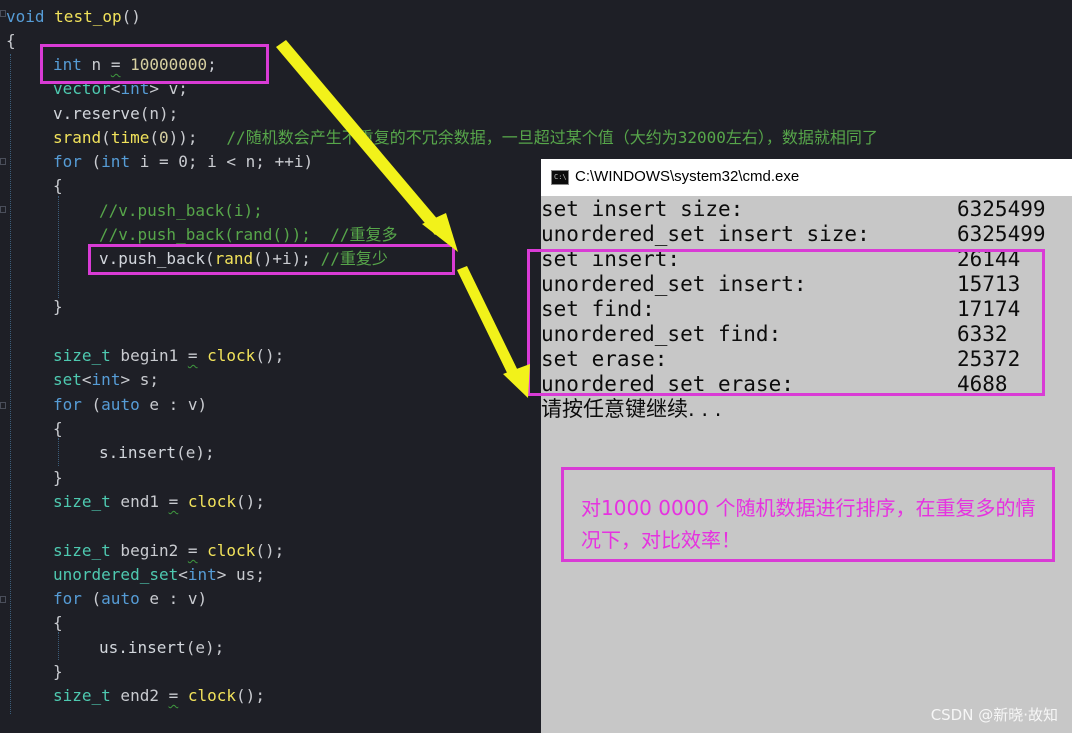 This screenshot has height=733, width=1072. Describe the element at coordinates (806, 209) in the screenshot. I see `console-row: set insert size: 6325499` at that location.